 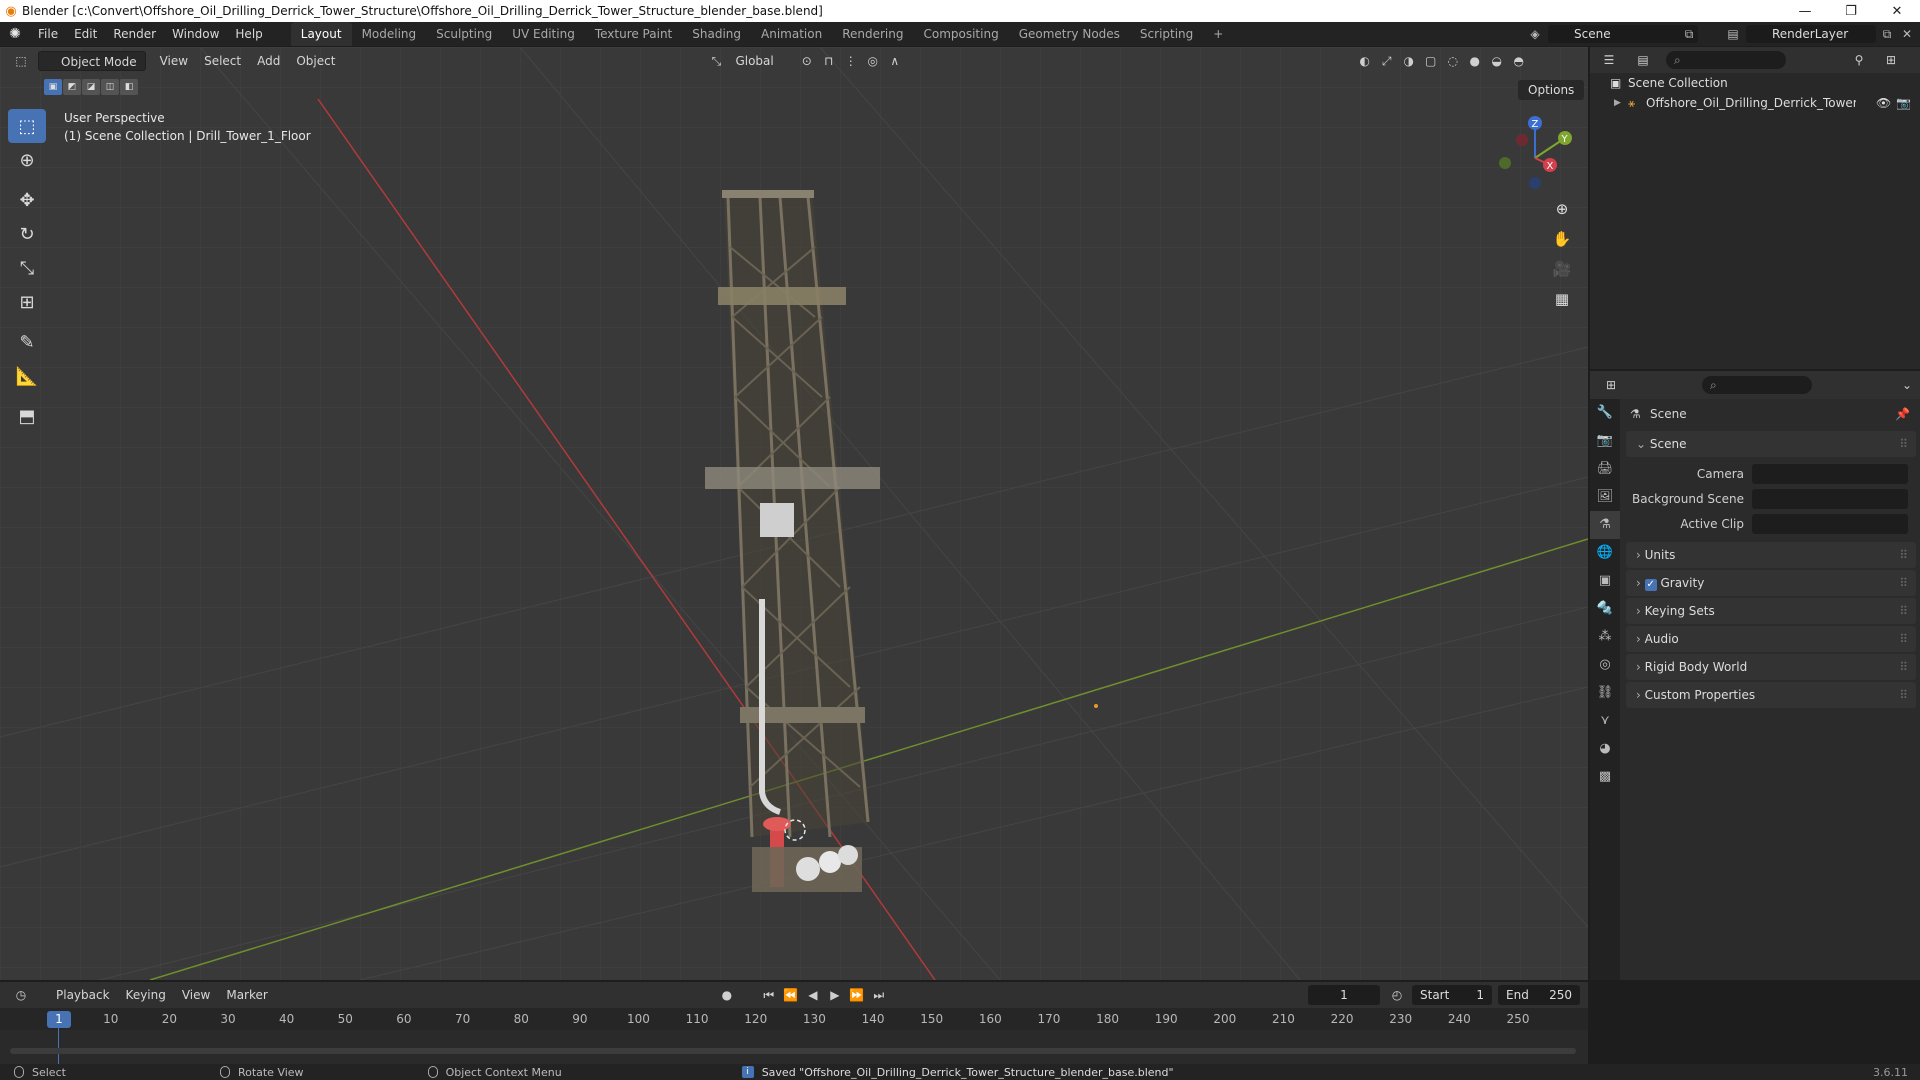 I want to click on jump-start-icon: ⏮, so click(x=769, y=995).